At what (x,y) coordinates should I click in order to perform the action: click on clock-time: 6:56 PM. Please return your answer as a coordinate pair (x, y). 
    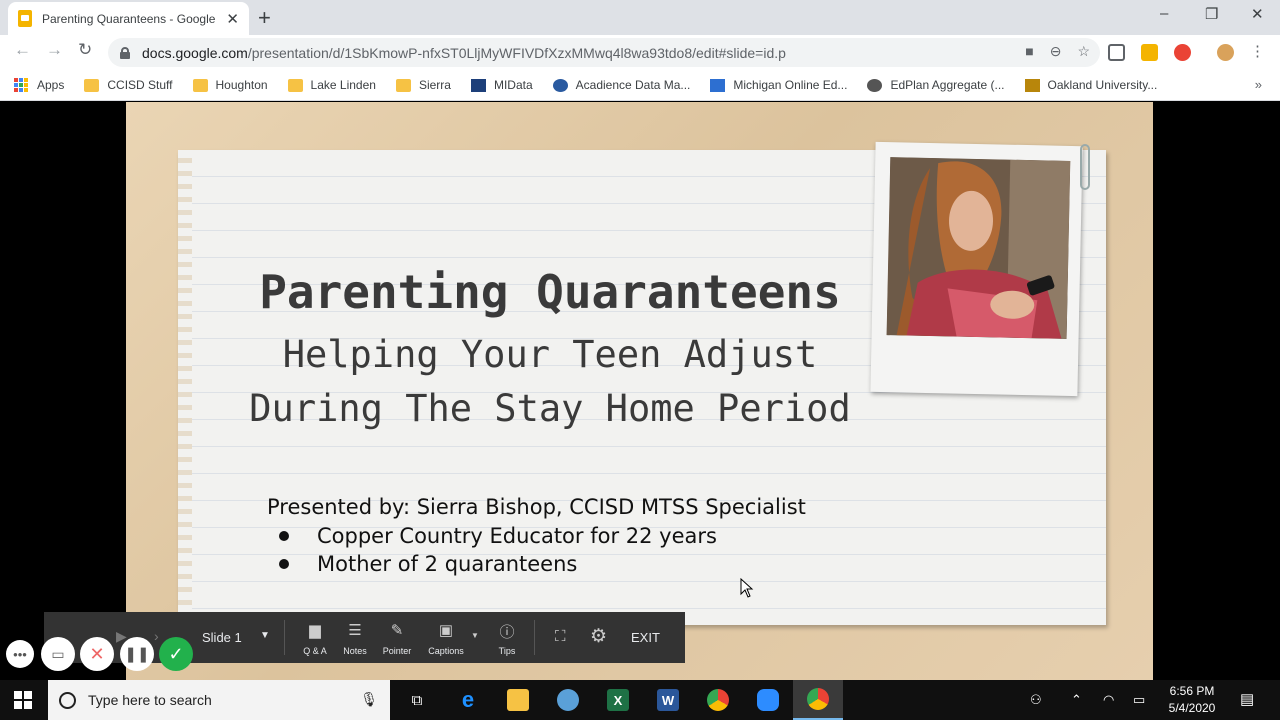
    Looking at the image, I should click on (1192, 691).